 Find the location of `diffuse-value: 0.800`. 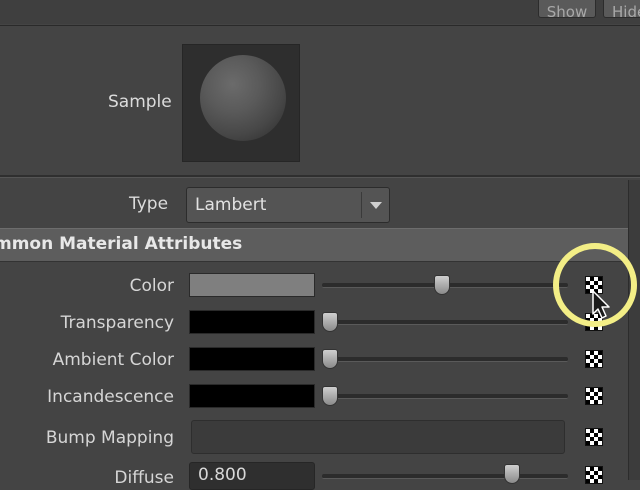

diffuse-value: 0.800 is located at coordinates (222, 475).